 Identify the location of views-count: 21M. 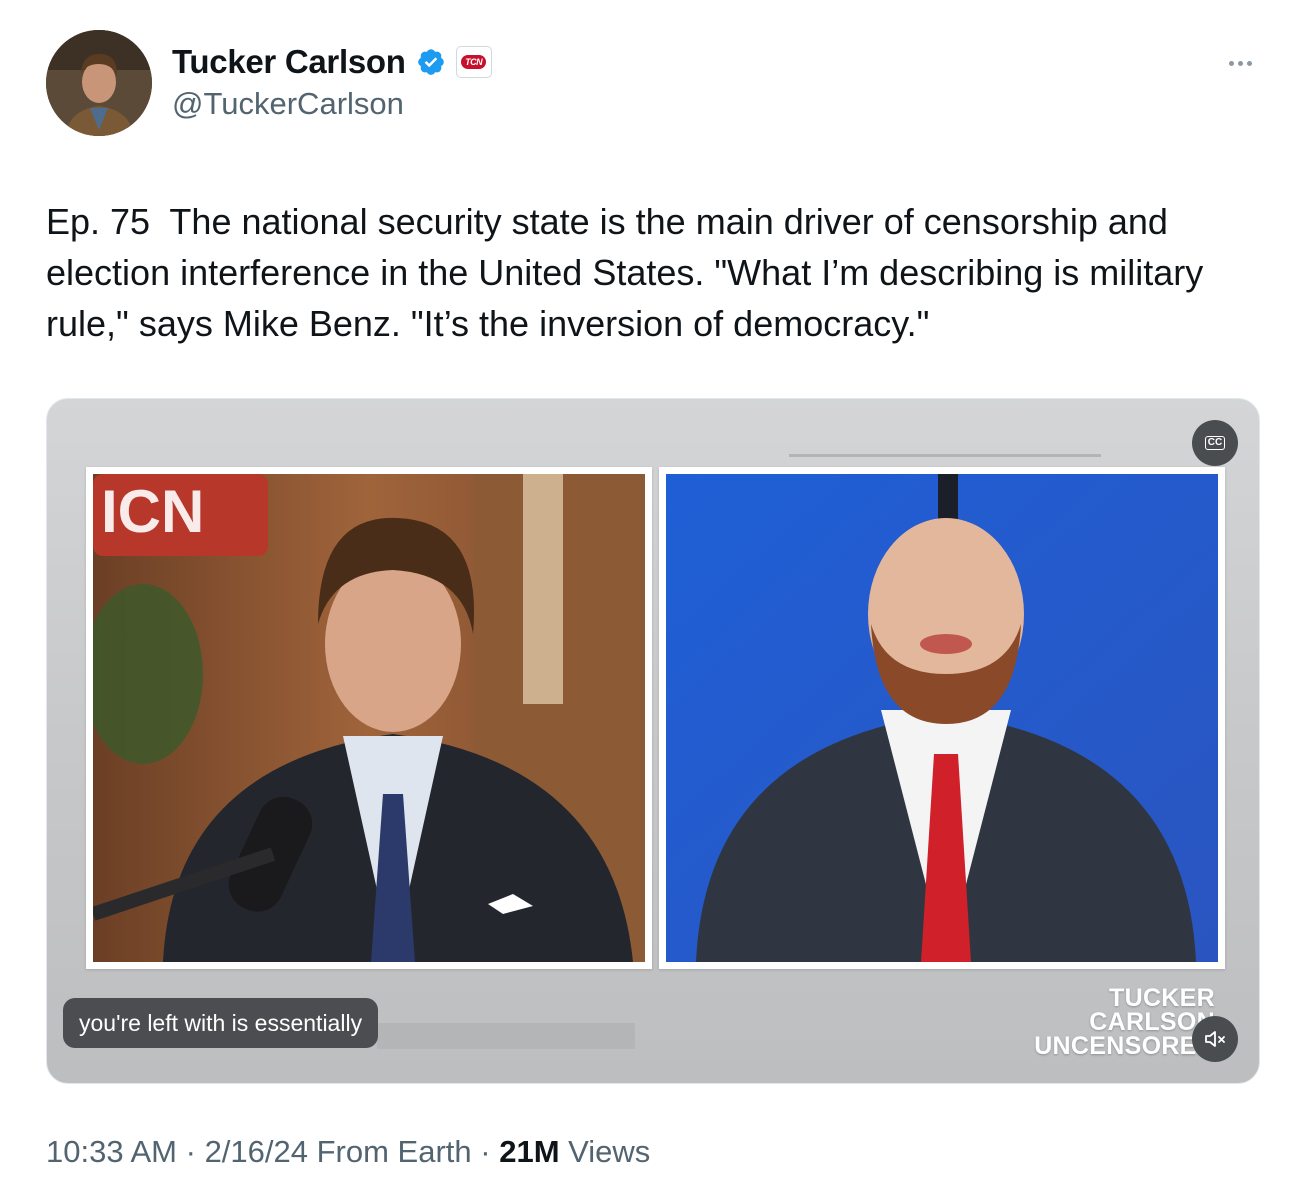
(529, 1151).